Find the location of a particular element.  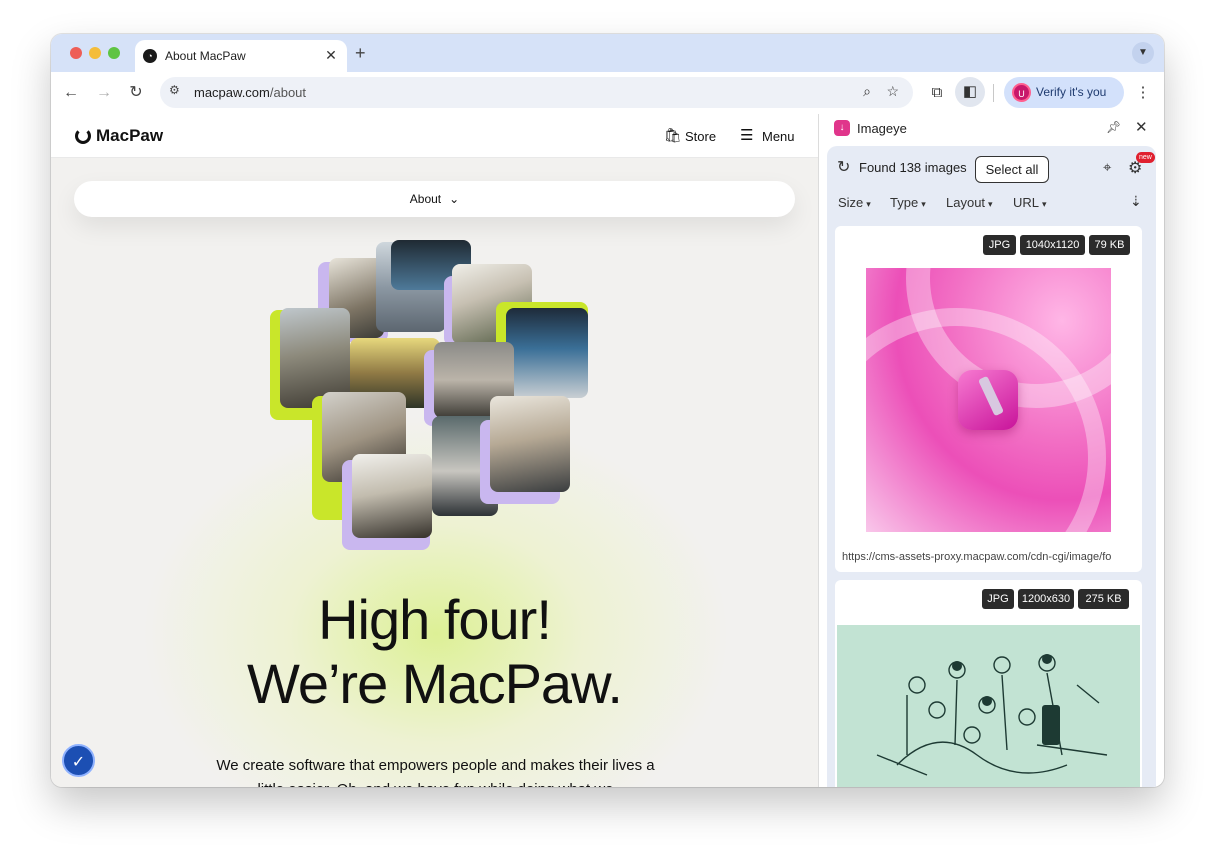

window-maximize-button is located at coordinates (114, 53).